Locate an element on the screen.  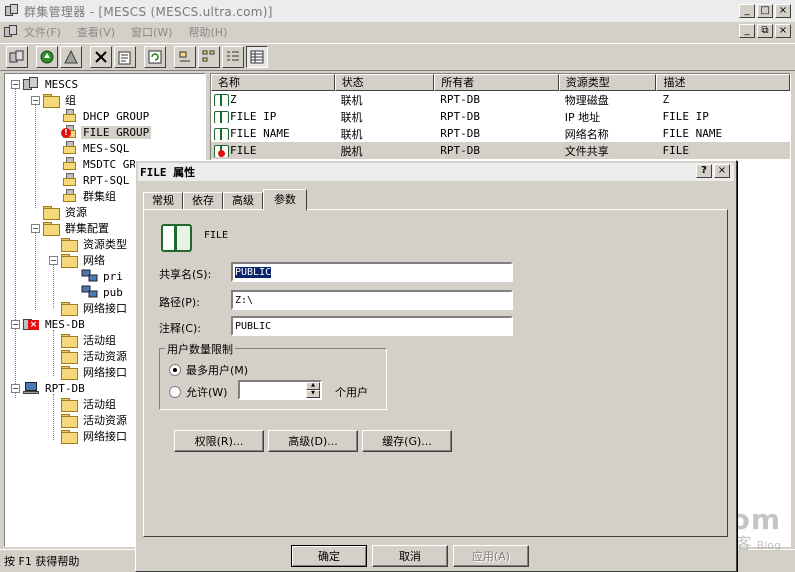
child-window-icon is located at coordinates (11, 32).